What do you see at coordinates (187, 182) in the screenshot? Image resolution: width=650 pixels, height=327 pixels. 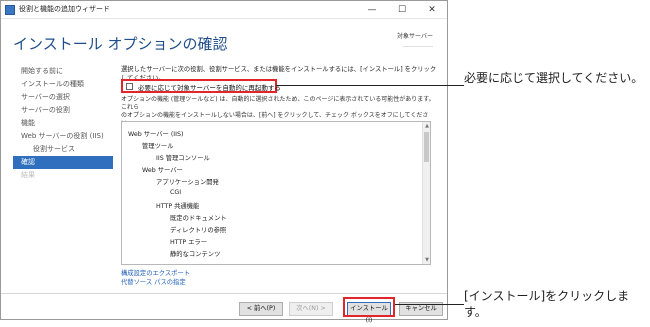 I see `feature-item: アプリケーション開発` at bounding box center [187, 182].